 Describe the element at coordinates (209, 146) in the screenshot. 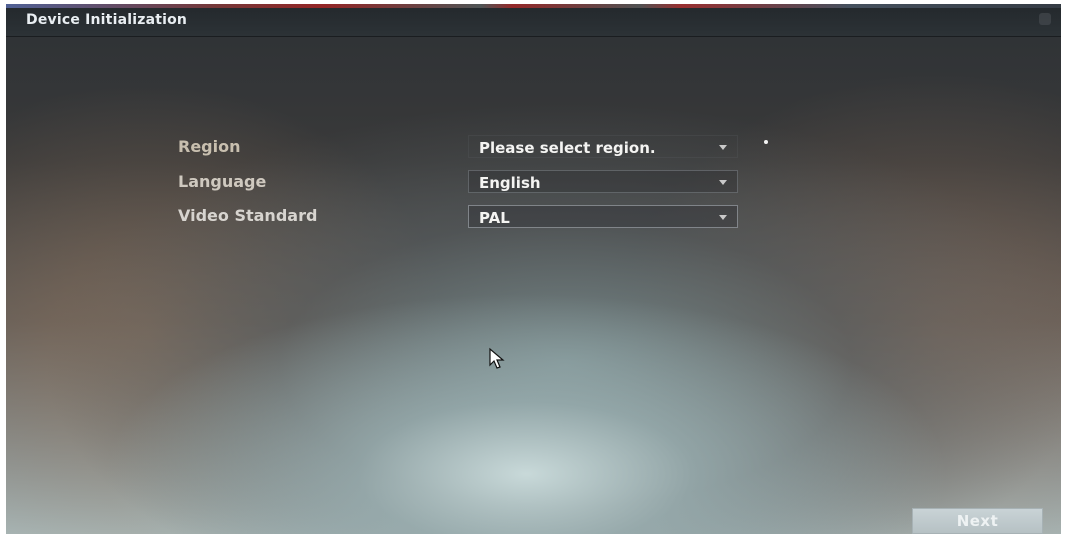

I see `region-label: Region` at that location.